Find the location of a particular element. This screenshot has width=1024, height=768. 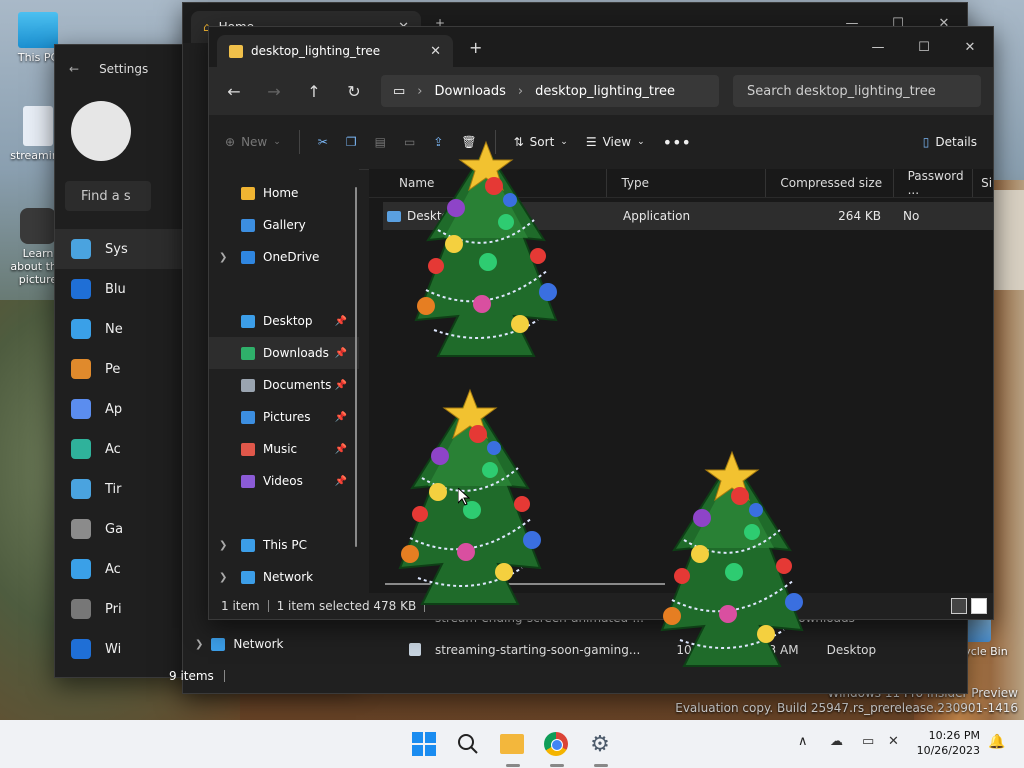

windows-logo-icon is located at coordinates (424, 744).